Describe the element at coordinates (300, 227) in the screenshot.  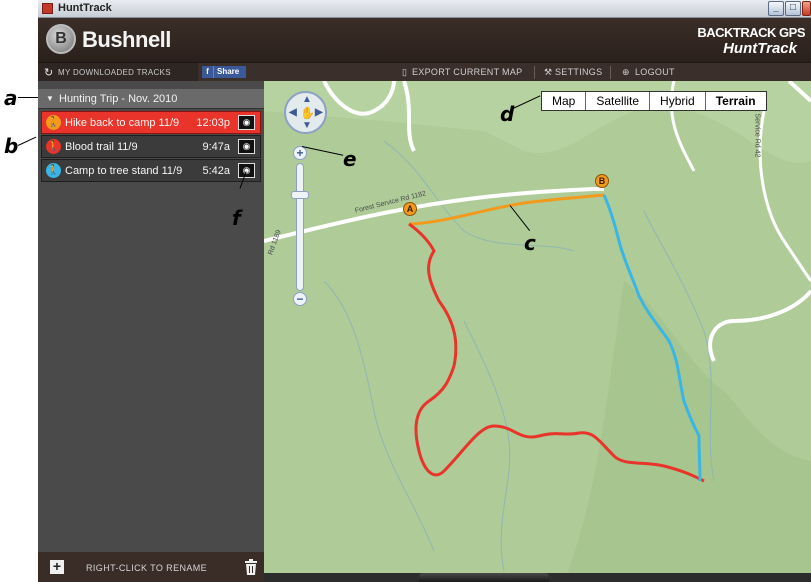
I see `zoom-slider-track` at that location.